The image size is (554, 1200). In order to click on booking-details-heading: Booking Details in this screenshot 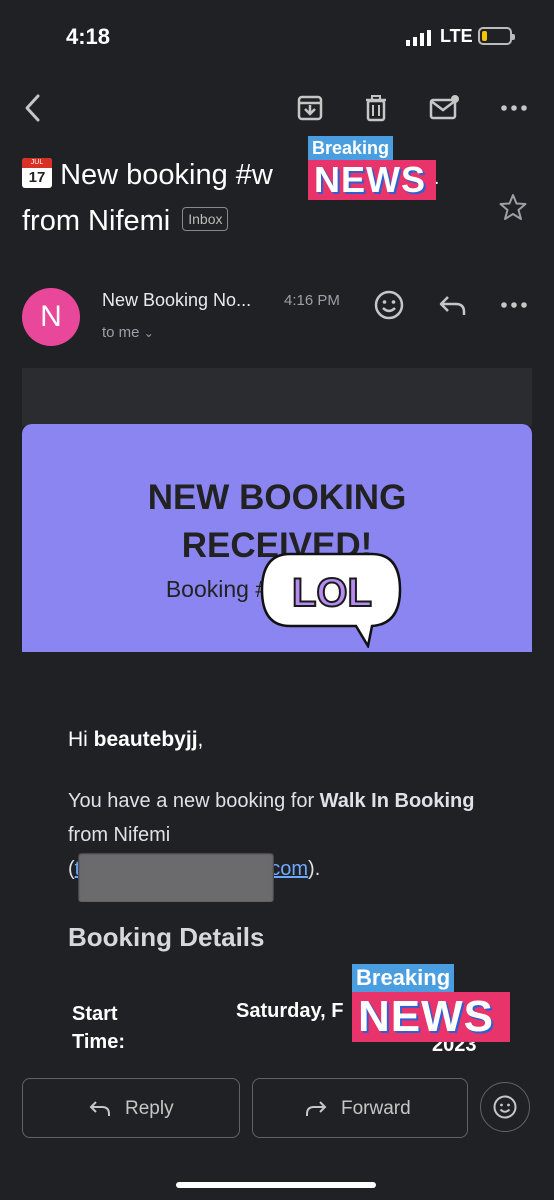, I will do `click(166, 937)`.